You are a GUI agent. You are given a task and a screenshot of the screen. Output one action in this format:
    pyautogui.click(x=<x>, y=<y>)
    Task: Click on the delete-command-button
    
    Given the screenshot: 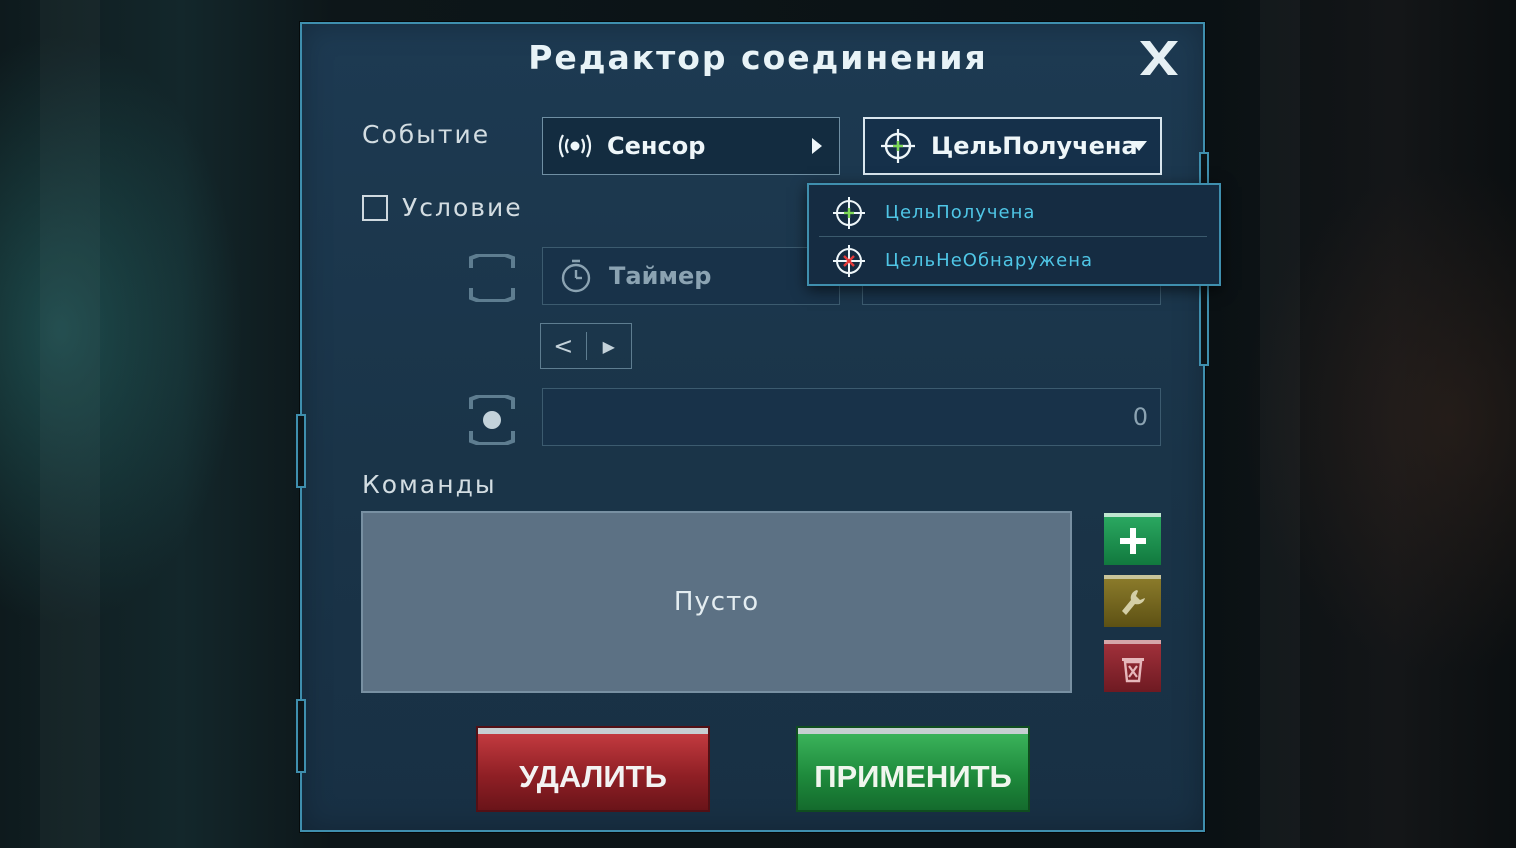 What is the action you would take?
    pyautogui.click(x=1132, y=666)
    